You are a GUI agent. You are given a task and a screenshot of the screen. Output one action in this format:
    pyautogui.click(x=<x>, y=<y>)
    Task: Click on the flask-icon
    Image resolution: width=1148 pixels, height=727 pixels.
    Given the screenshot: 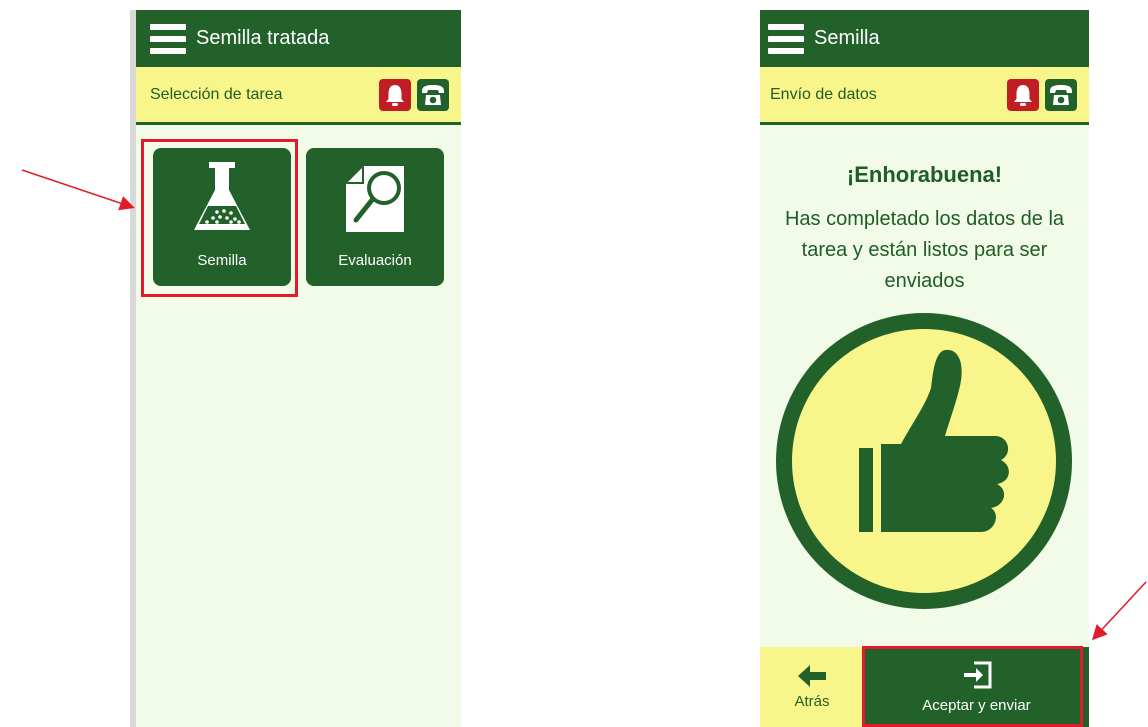 What is the action you would take?
    pyautogui.click(x=222, y=196)
    